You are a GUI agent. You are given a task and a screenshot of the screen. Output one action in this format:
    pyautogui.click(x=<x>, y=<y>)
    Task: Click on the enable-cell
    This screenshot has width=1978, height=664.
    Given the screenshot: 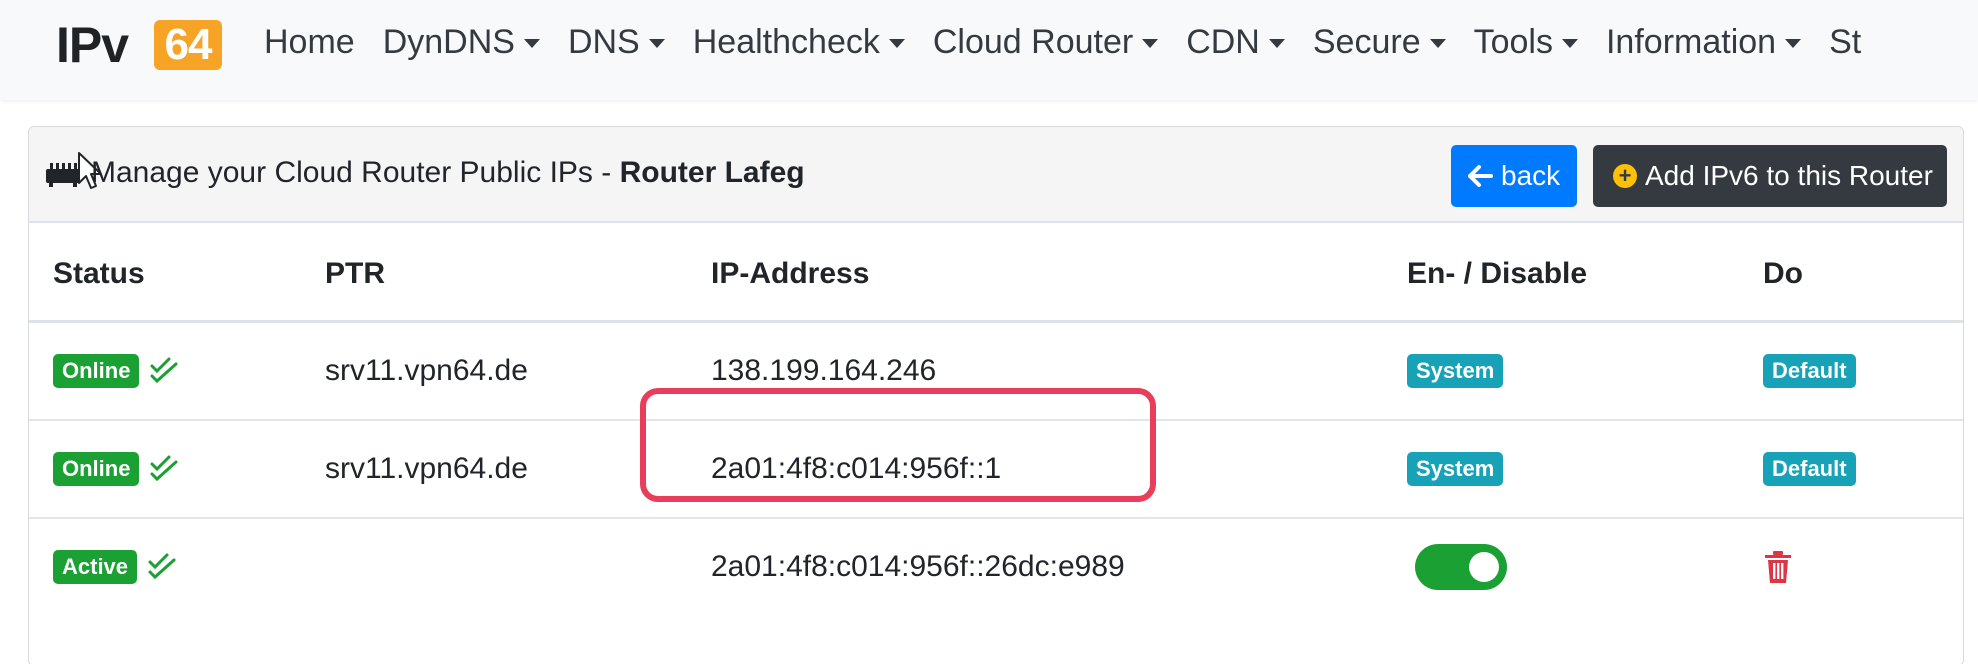 What is the action you would take?
    pyautogui.click(x=1457, y=567)
    